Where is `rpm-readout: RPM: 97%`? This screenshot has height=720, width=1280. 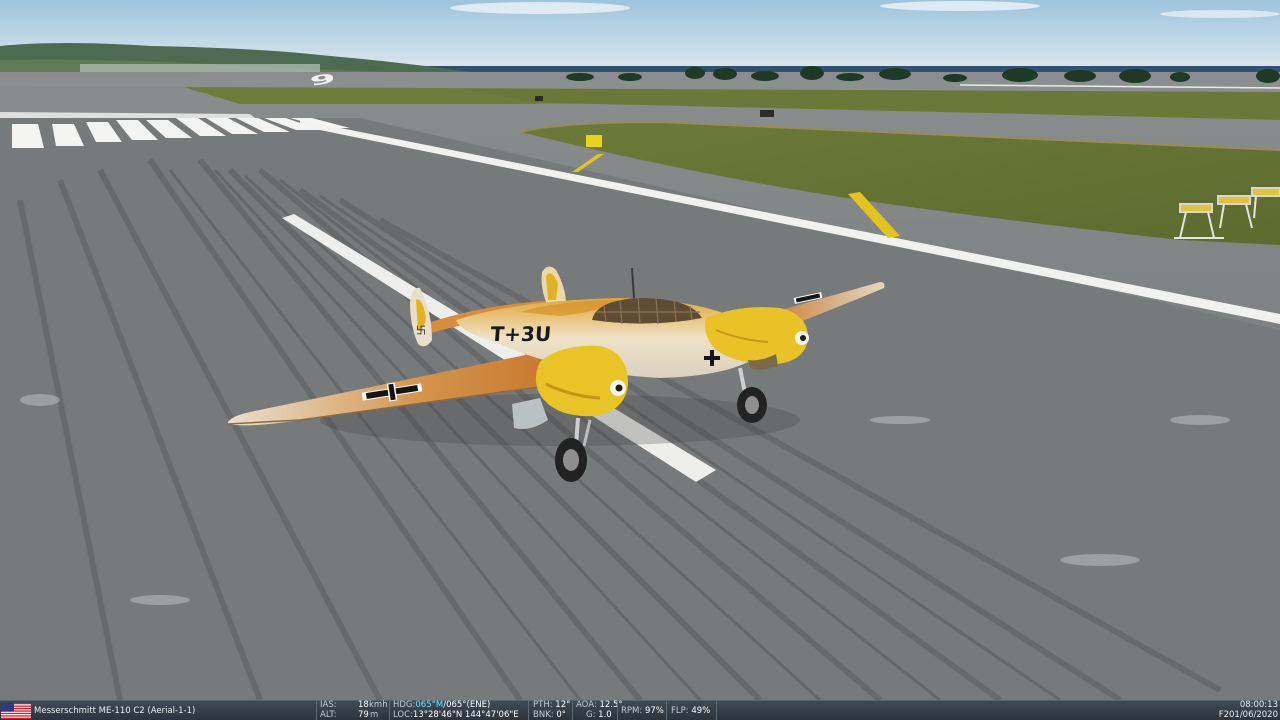 rpm-readout: RPM: 97% is located at coordinates (642, 711).